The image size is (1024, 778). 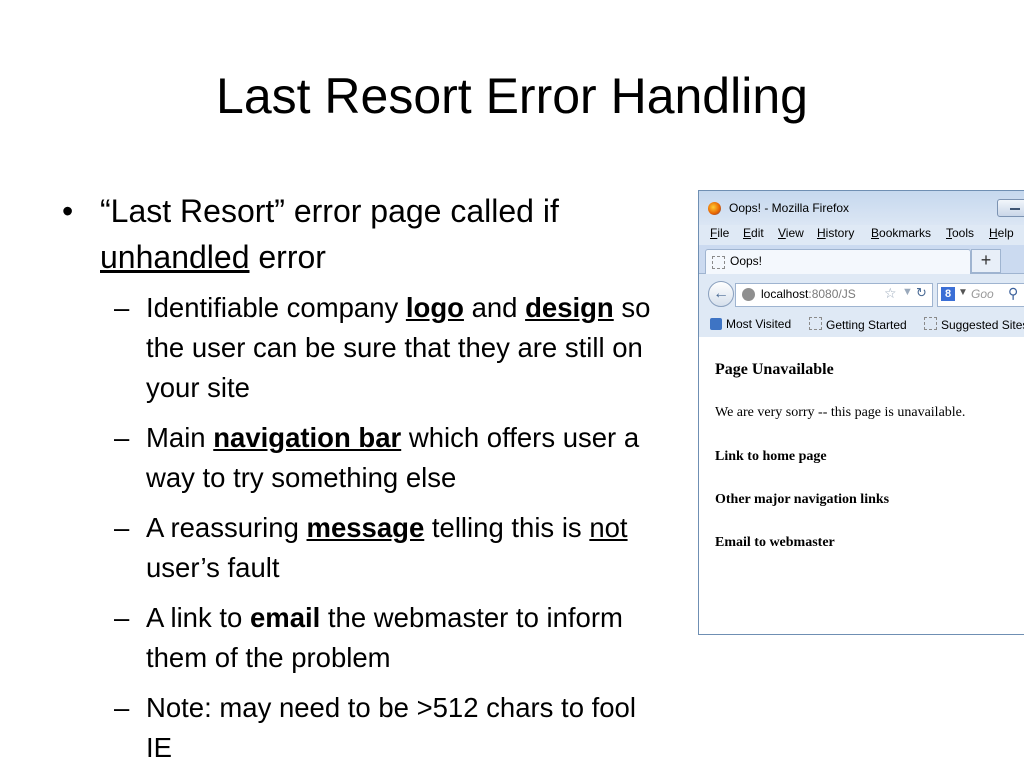 What do you see at coordinates (890, 293) in the screenshot?
I see `star-icon: ☆` at bounding box center [890, 293].